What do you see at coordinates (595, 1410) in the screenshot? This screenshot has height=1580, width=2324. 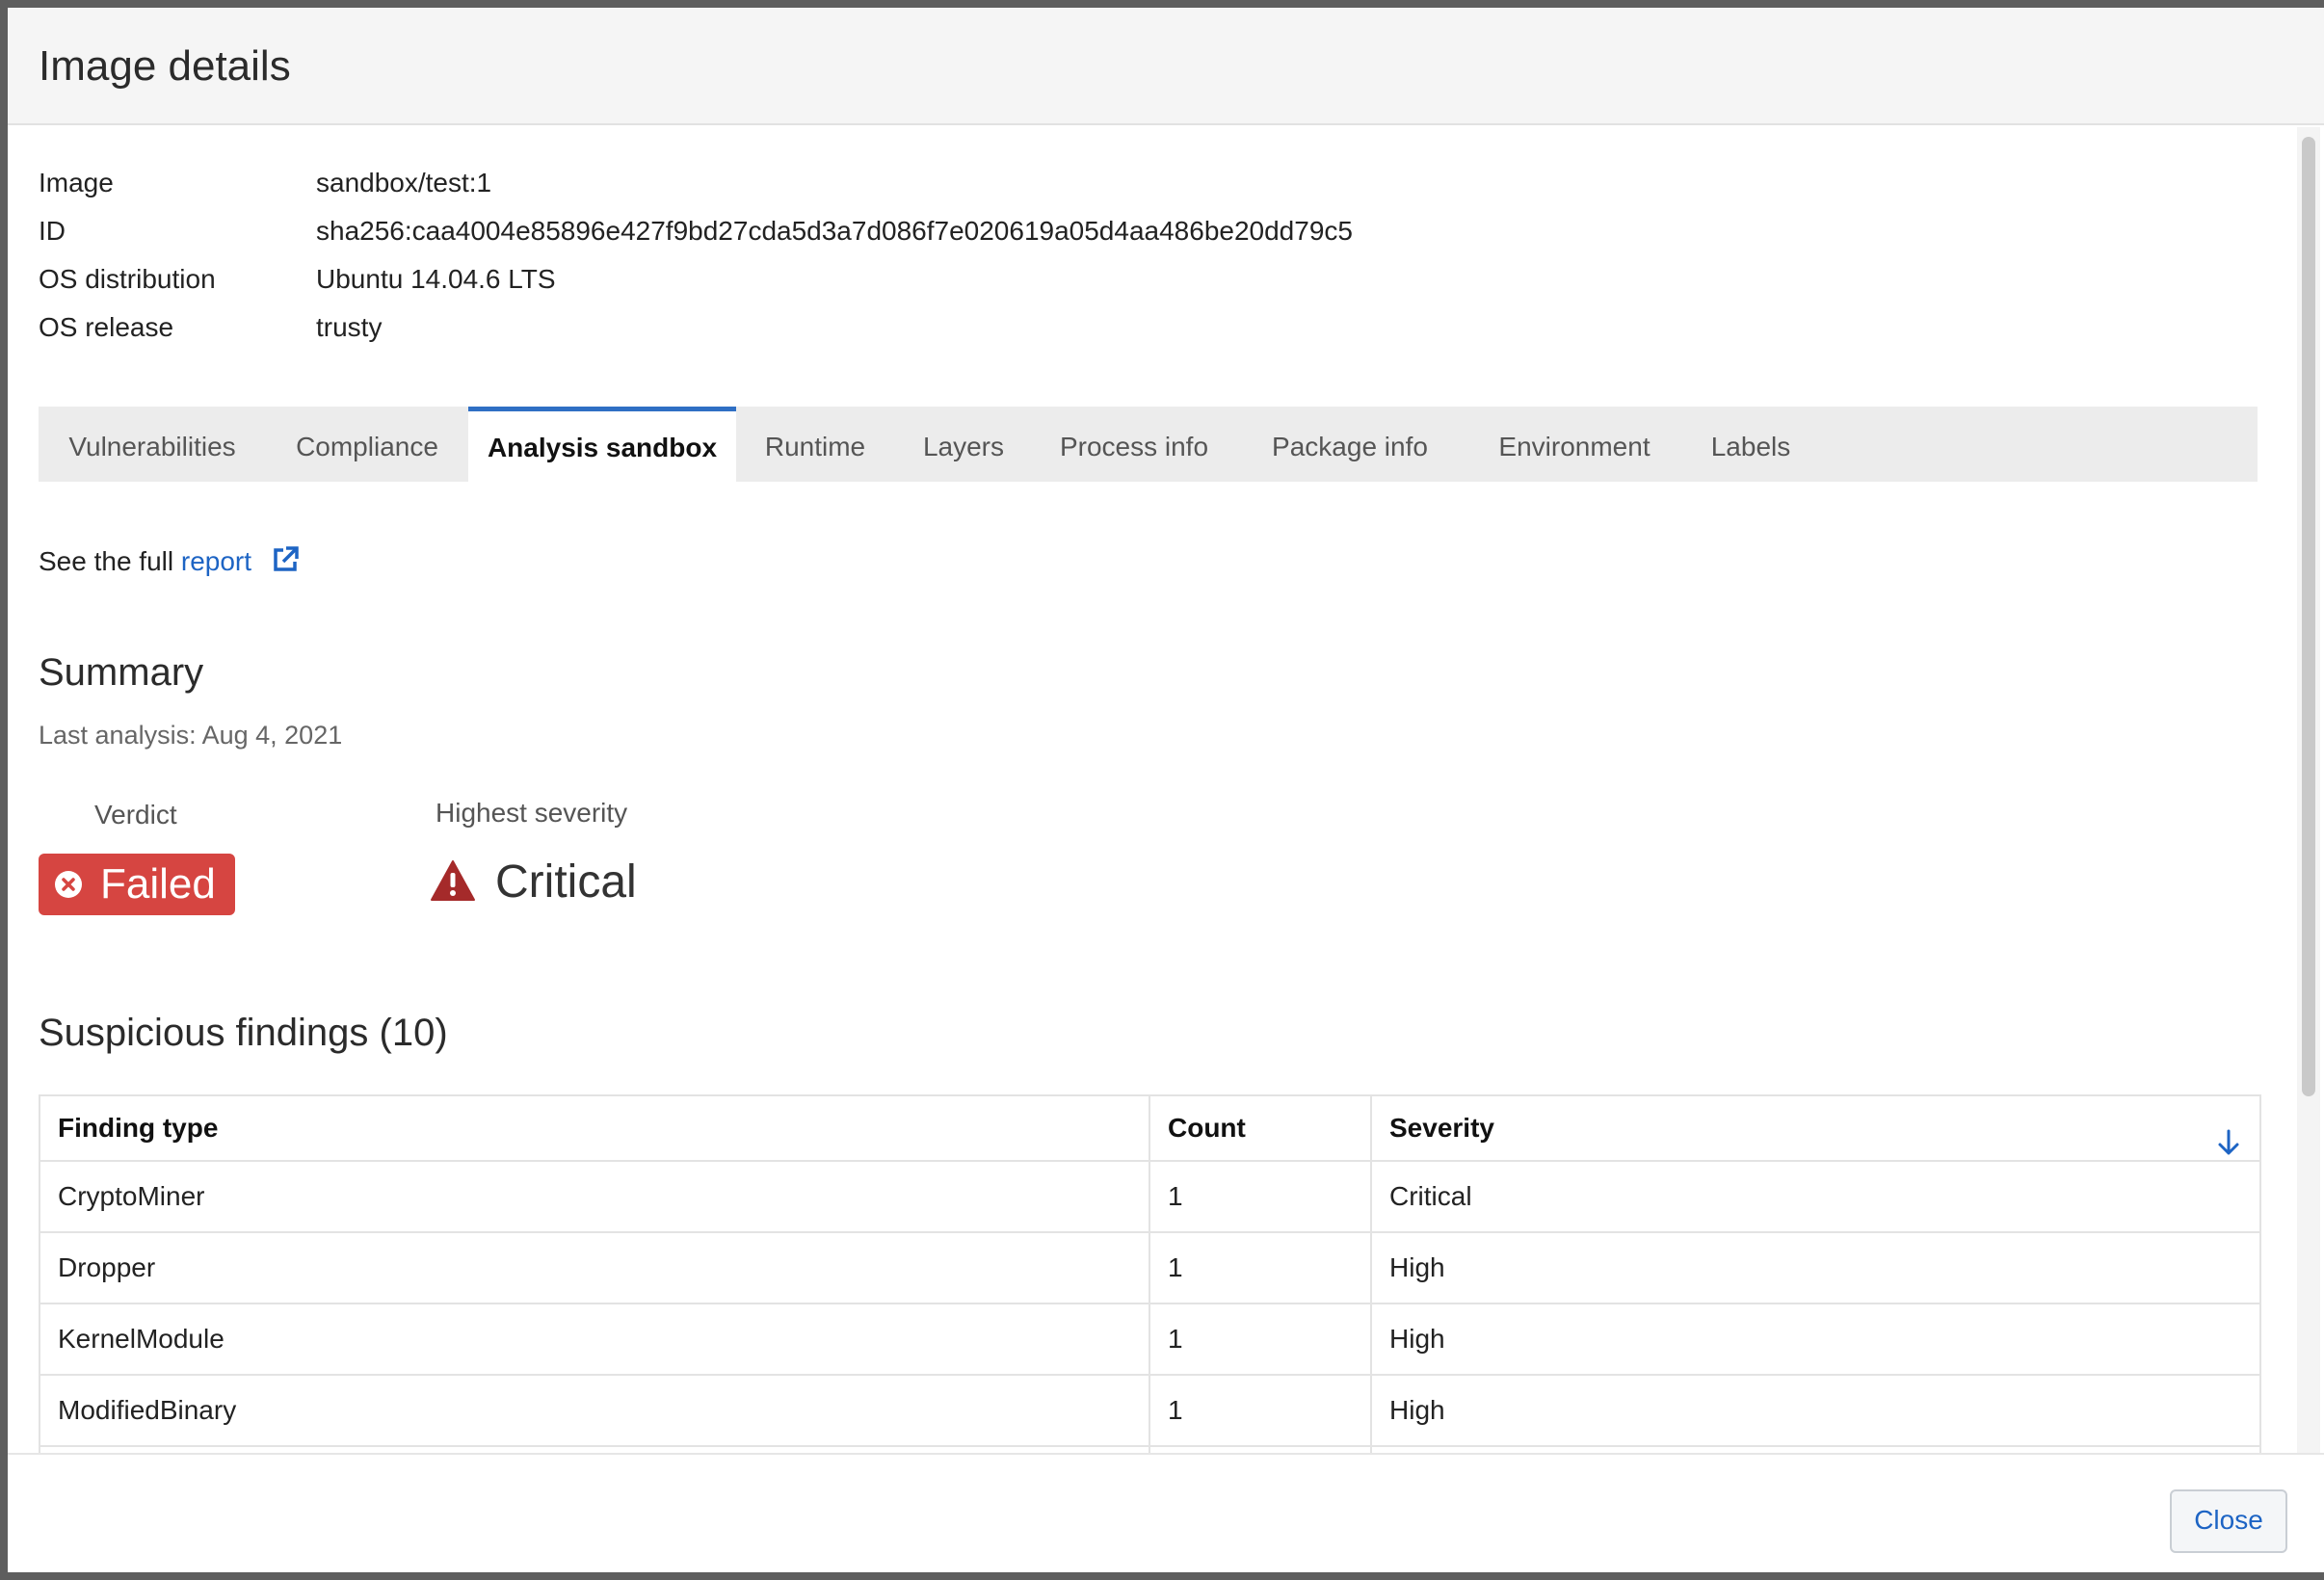 I see `finding-type-cell: ModifiedBinary` at bounding box center [595, 1410].